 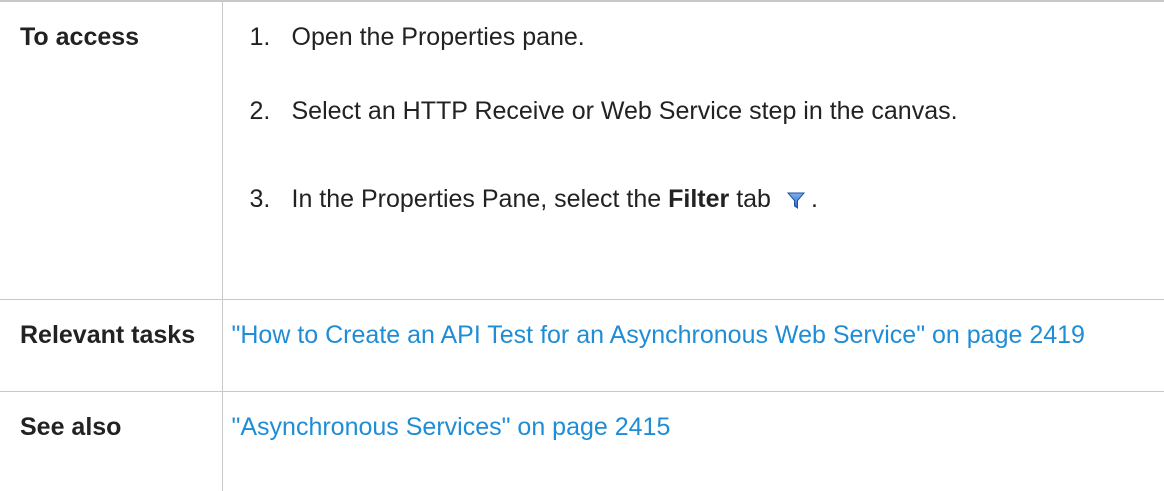 I want to click on row-header-see-also: See also, so click(x=111, y=441).